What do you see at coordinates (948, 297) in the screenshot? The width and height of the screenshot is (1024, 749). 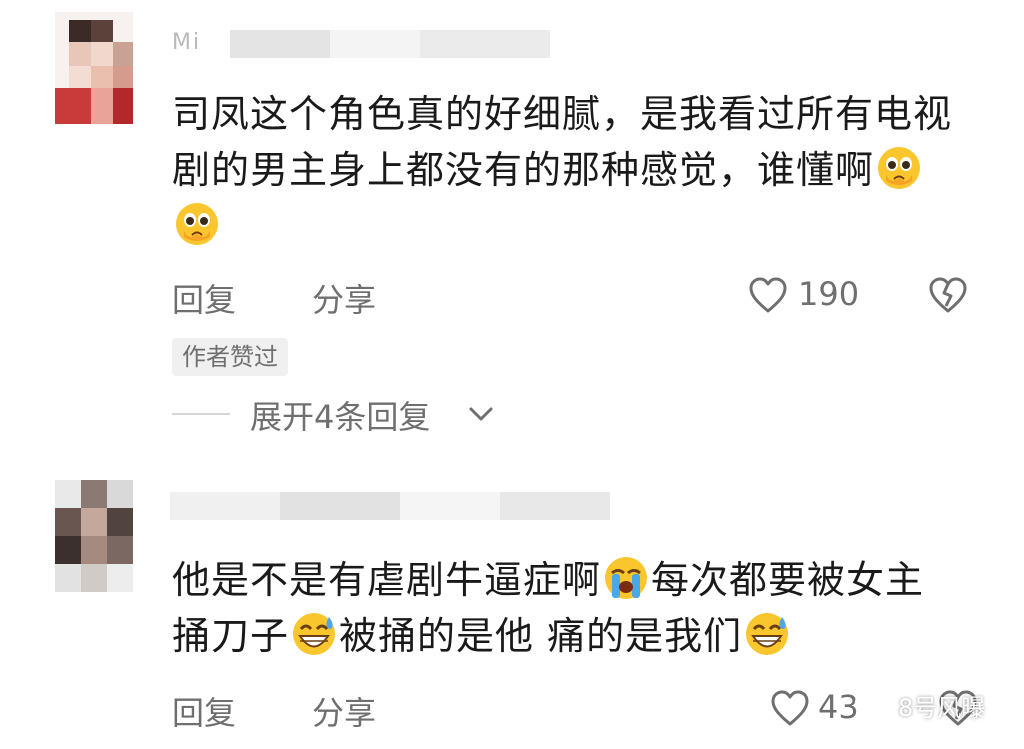 I see `broken-heart-icon` at bounding box center [948, 297].